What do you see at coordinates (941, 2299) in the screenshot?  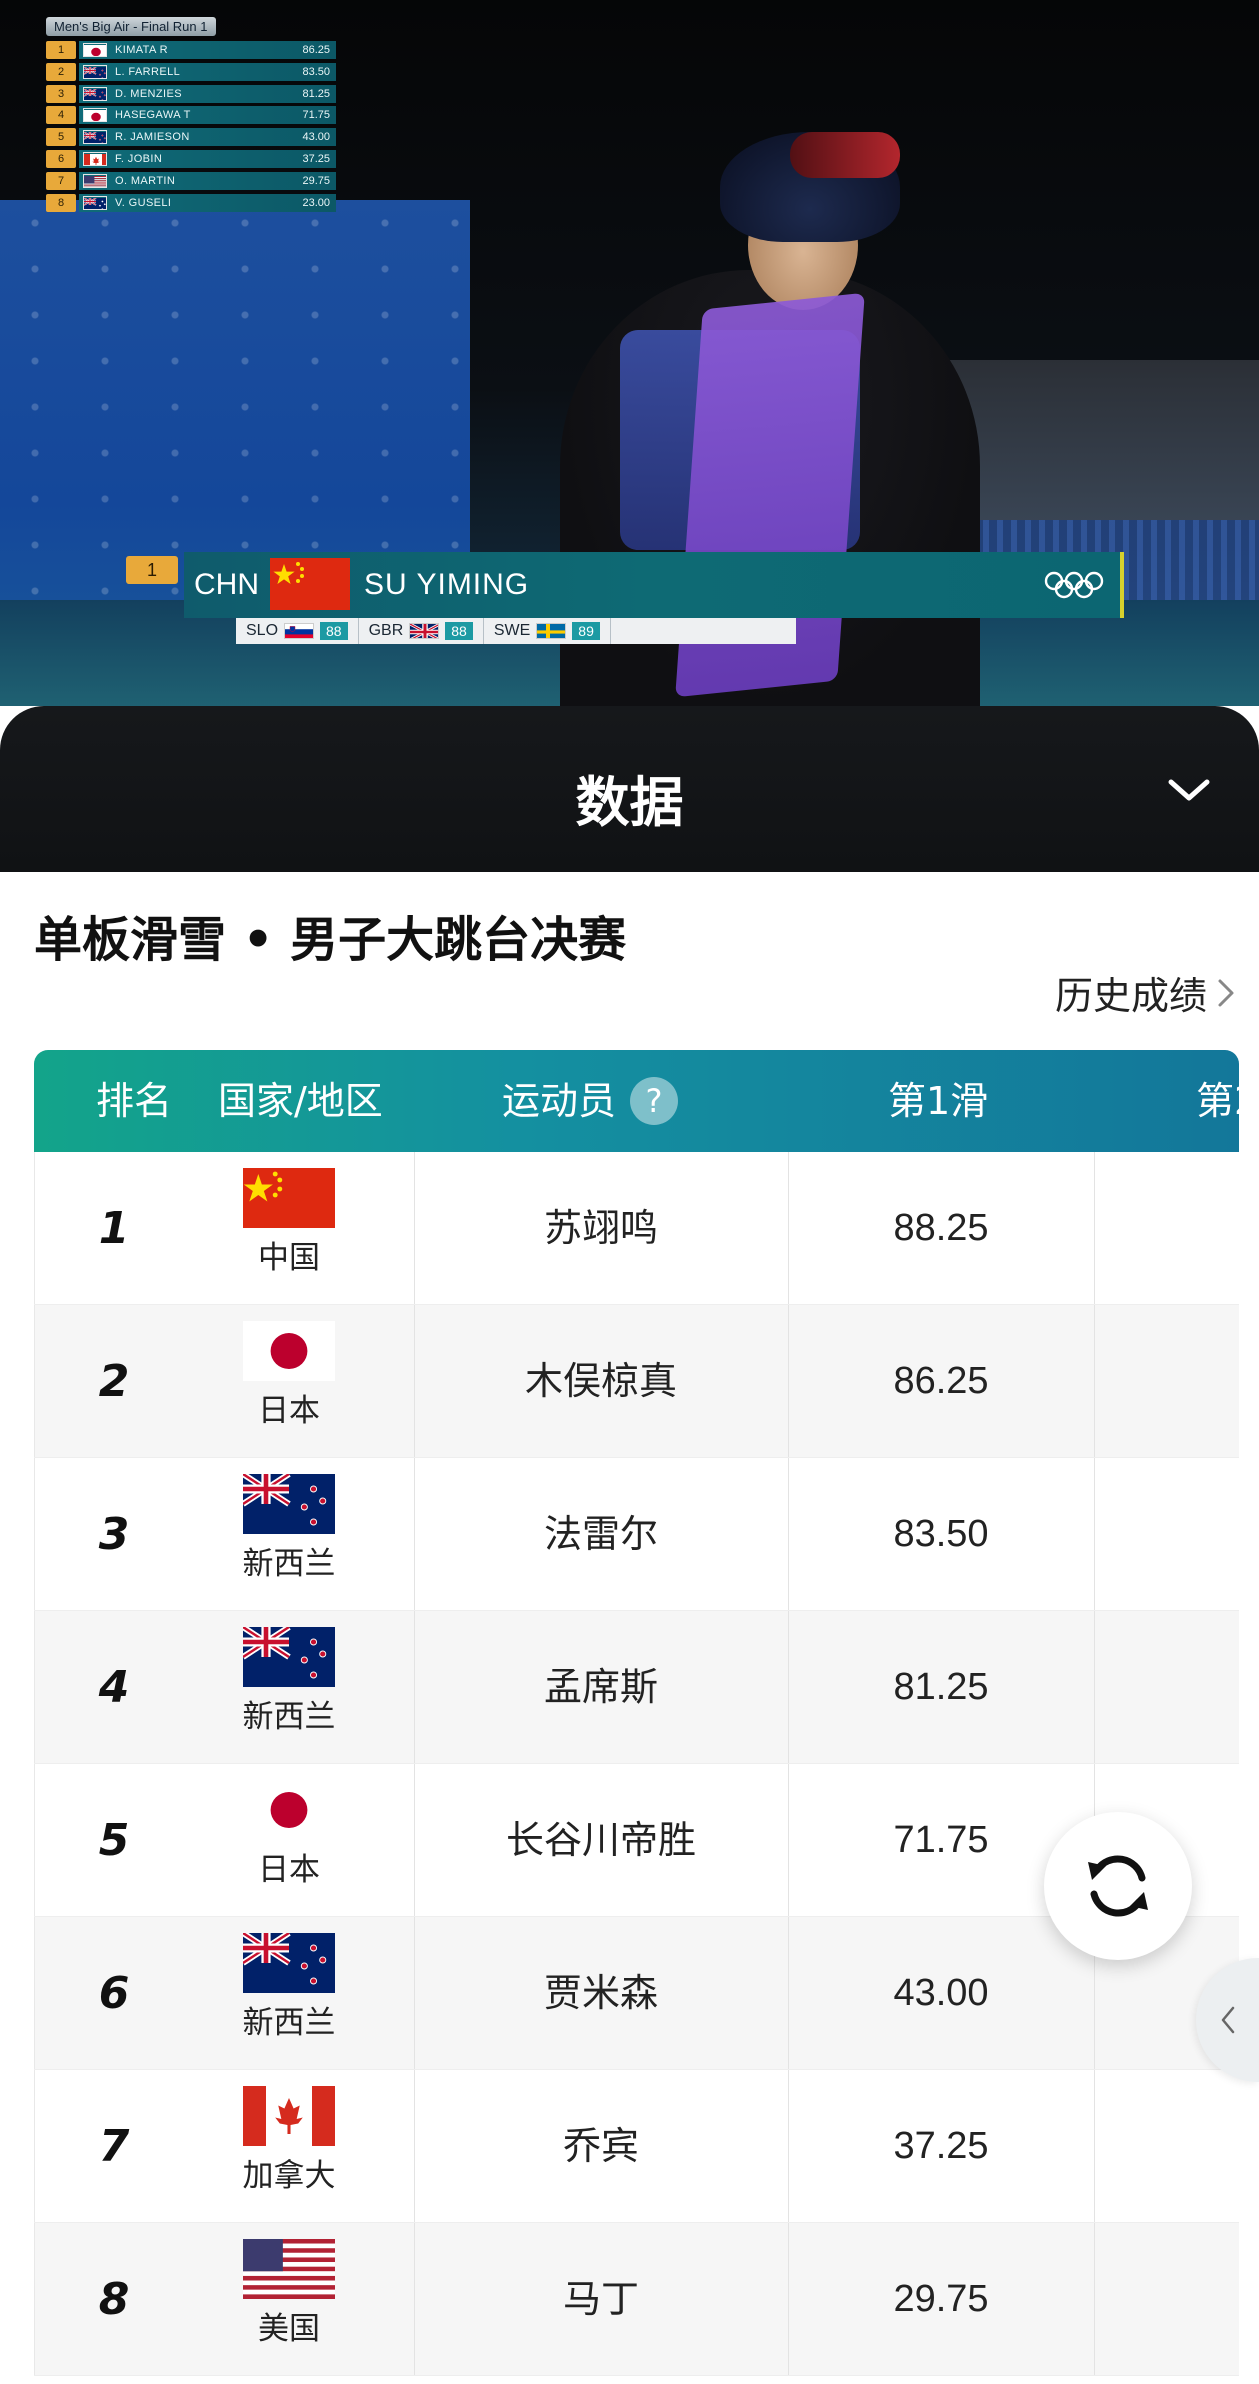 I see `run1-score-cell: 29.75` at bounding box center [941, 2299].